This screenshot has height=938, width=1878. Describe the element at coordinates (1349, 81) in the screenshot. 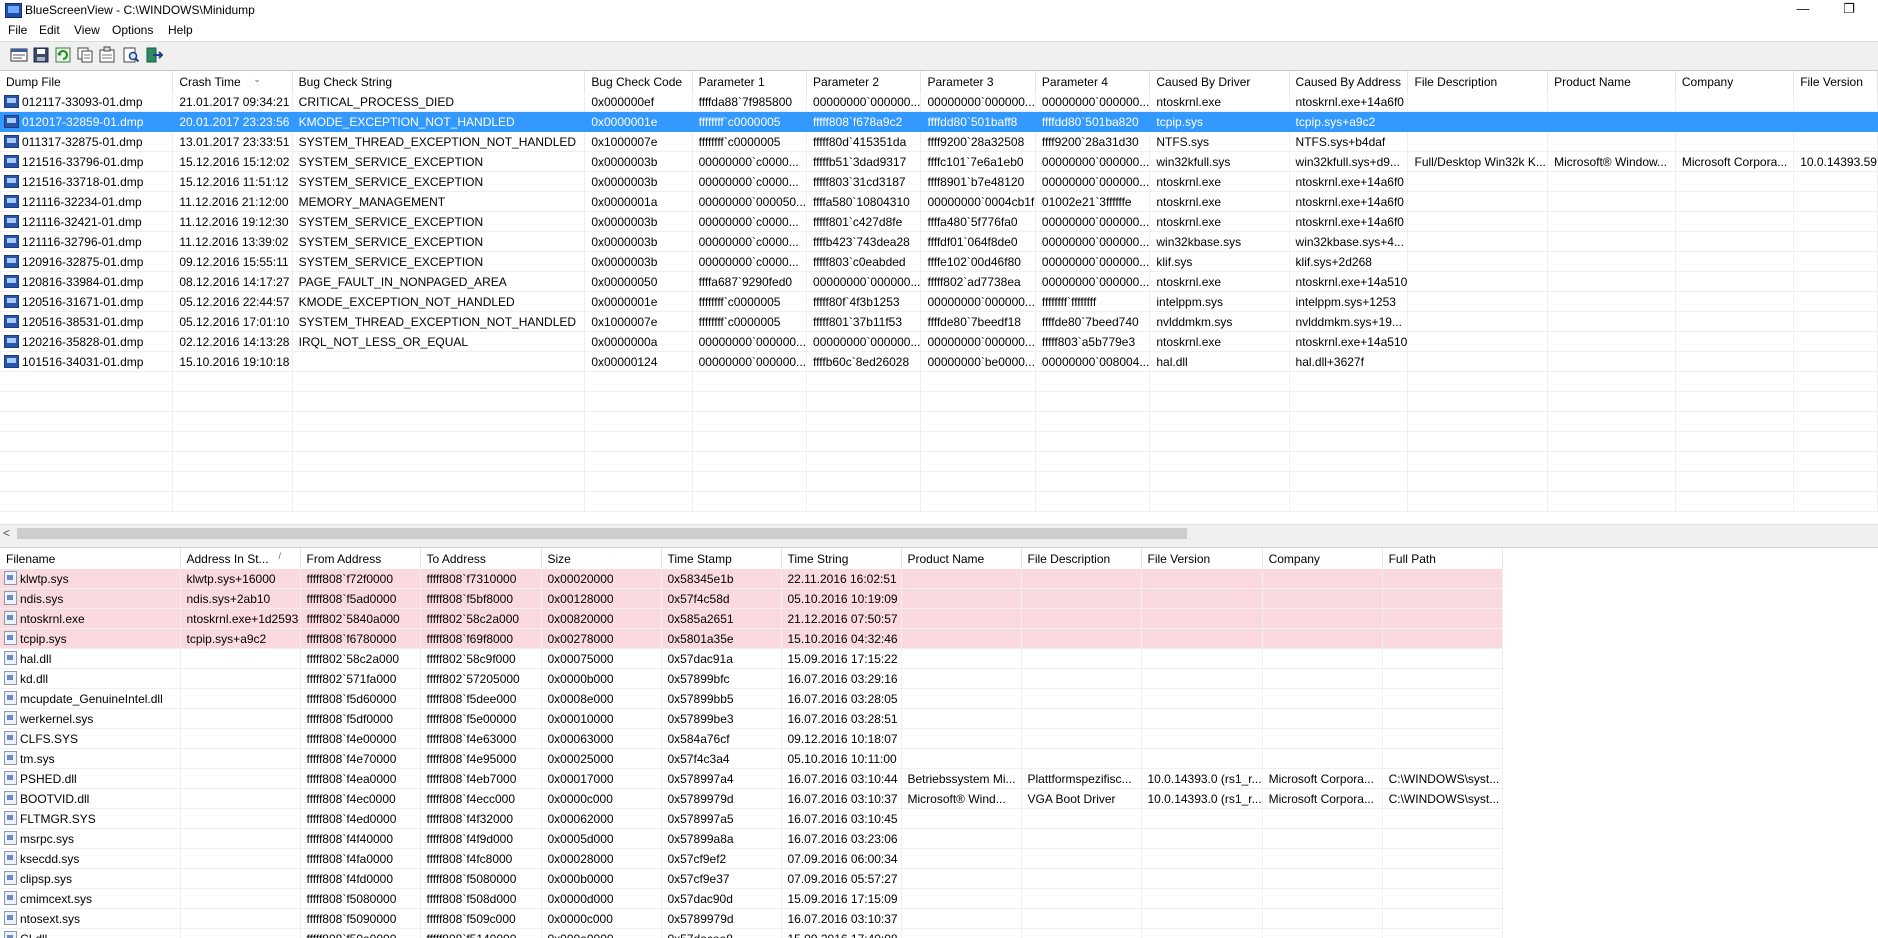

I see `column-header-caused-by-address: Caused By Address` at that location.